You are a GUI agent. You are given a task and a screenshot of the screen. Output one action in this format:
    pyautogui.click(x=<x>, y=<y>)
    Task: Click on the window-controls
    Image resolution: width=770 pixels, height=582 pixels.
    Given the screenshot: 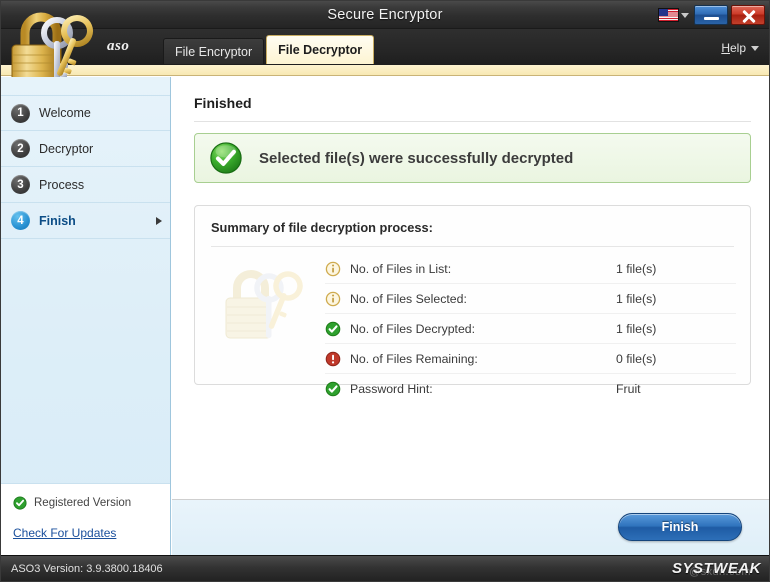 What is the action you would take?
    pyautogui.click(x=710, y=15)
    